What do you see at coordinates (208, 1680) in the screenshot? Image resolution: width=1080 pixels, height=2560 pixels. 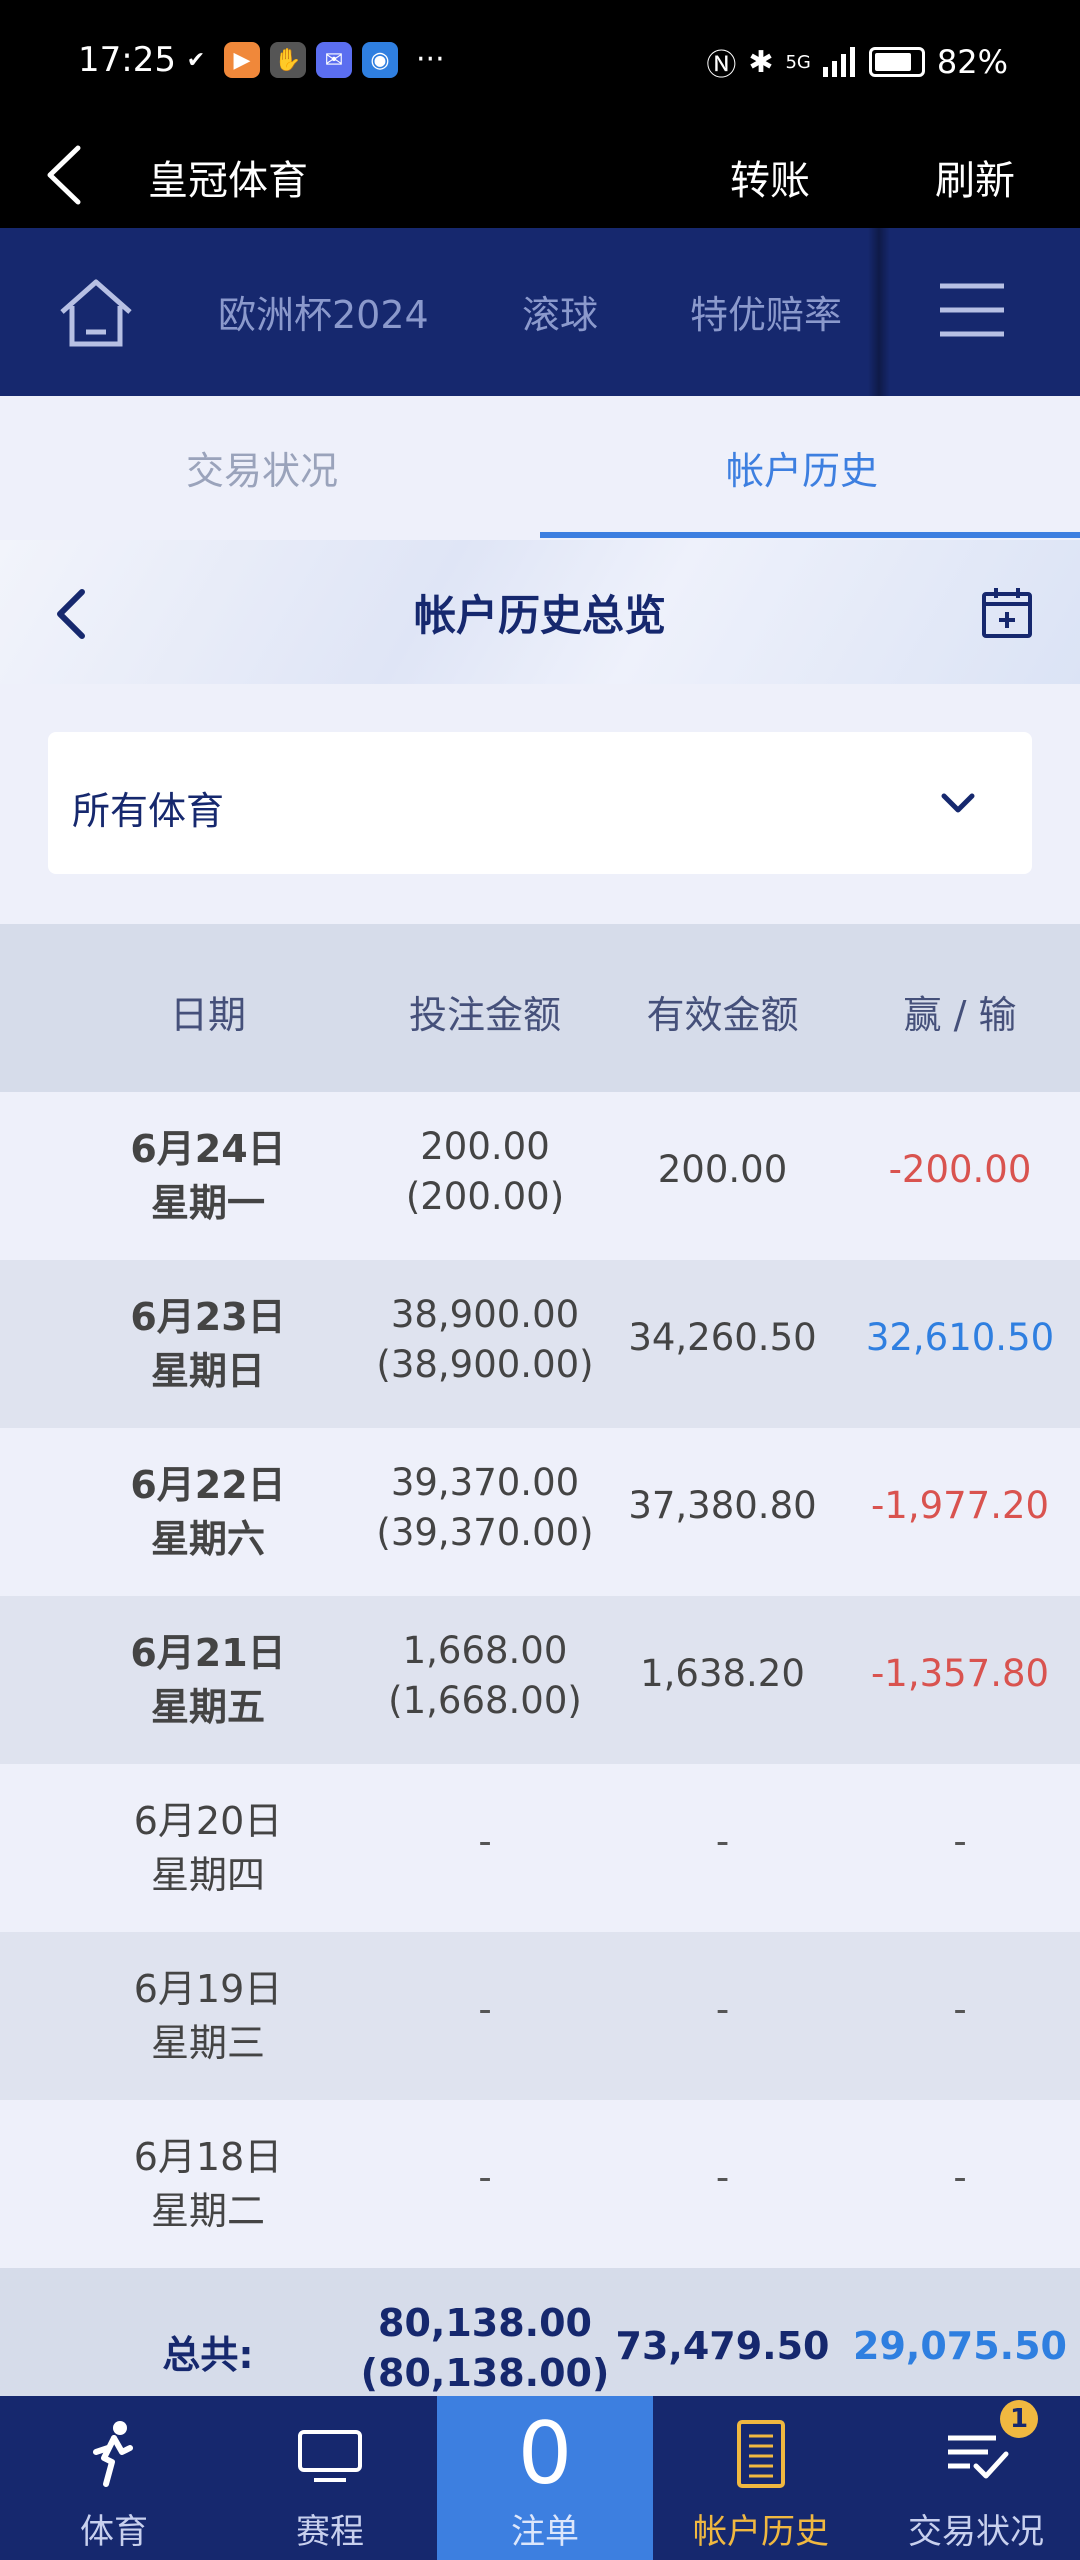 I see `row-date: 6月21日 星期五` at bounding box center [208, 1680].